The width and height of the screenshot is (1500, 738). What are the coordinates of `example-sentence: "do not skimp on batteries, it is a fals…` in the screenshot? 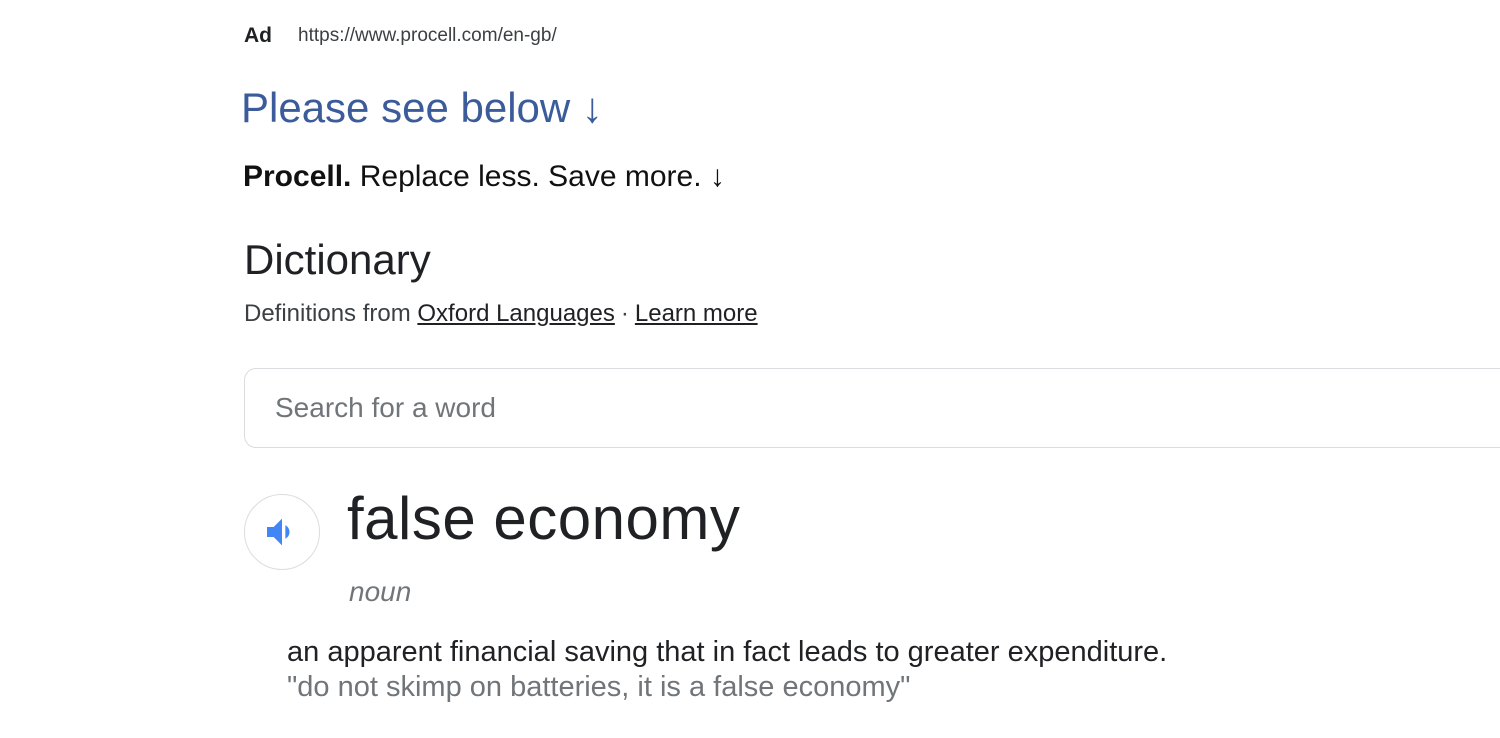 It's located at (599, 687).